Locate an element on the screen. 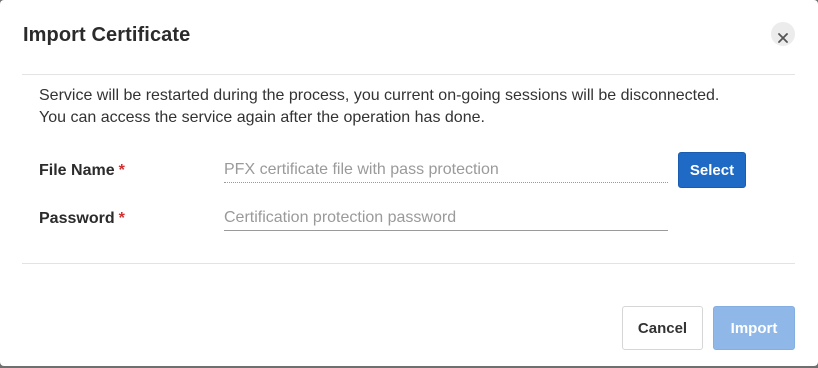 The height and width of the screenshot is (368, 818). close-button is located at coordinates (783, 34).